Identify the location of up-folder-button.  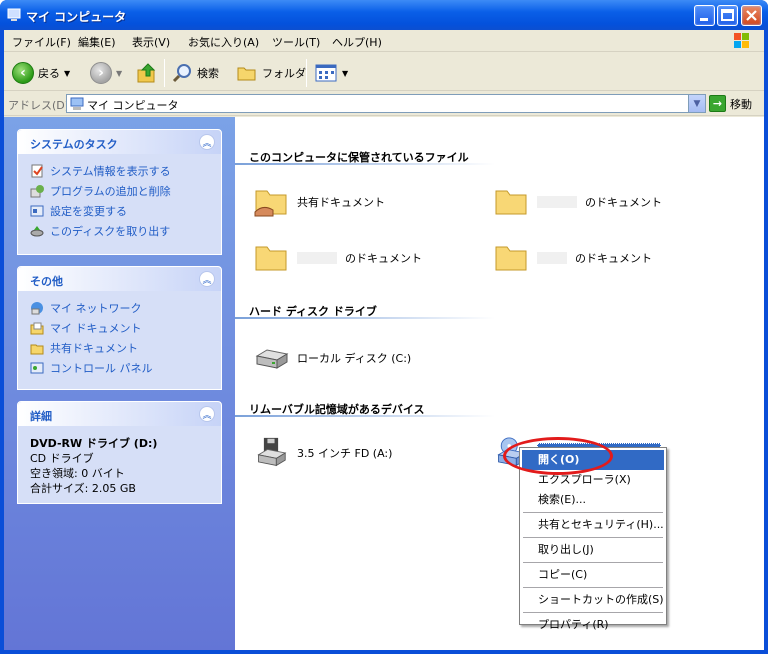
(147, 73).